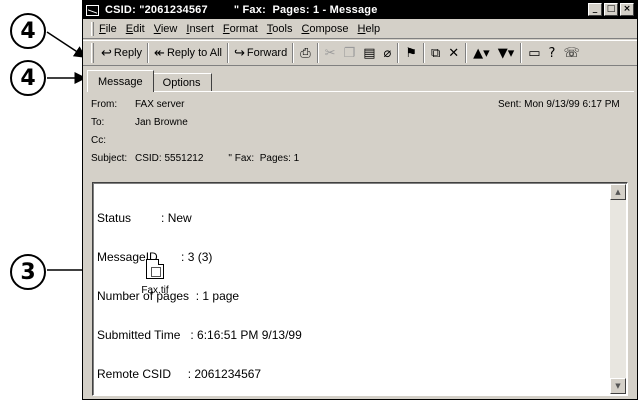  Describe the element at coordinates (66, 44) in the screenshot. I see `arrow-menu` at that location.